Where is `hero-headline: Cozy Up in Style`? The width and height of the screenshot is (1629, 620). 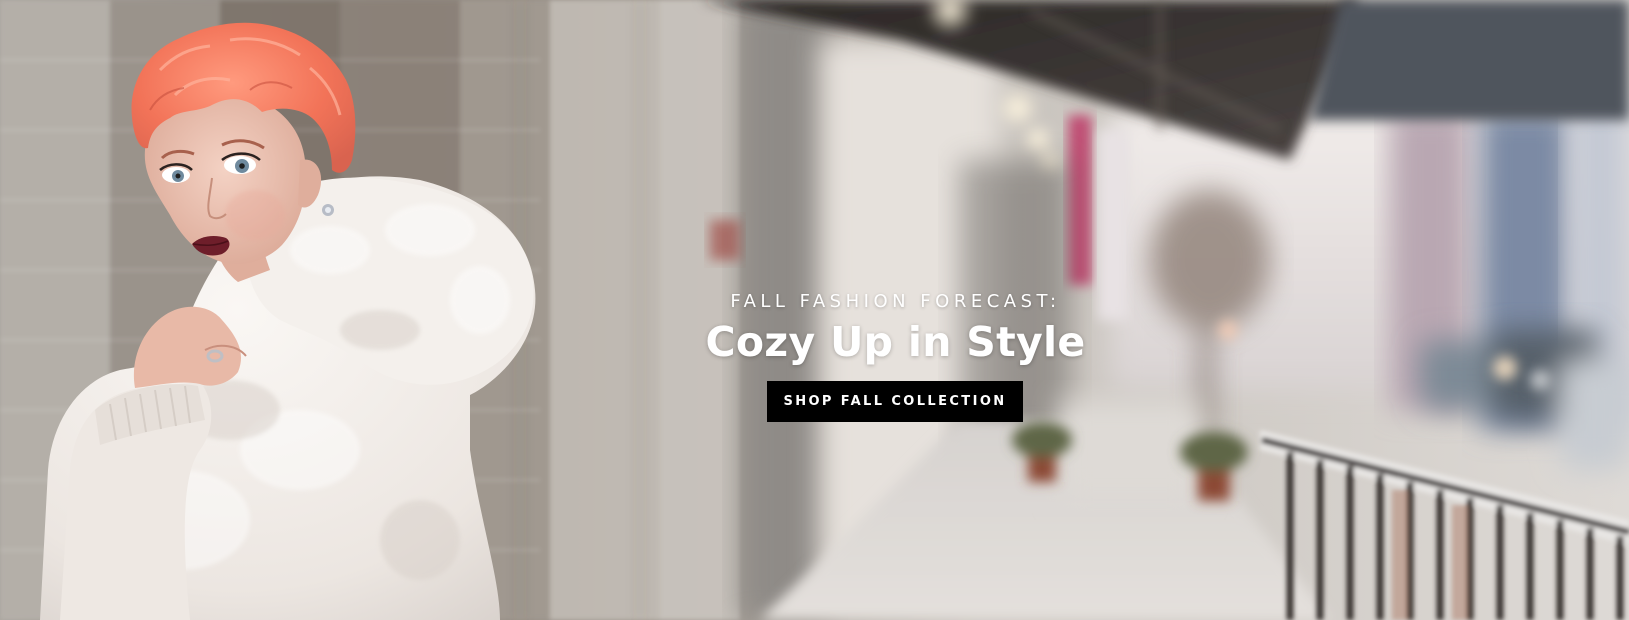 hero-headline: Cozy Up in Style is located at coordinates (895, 342).